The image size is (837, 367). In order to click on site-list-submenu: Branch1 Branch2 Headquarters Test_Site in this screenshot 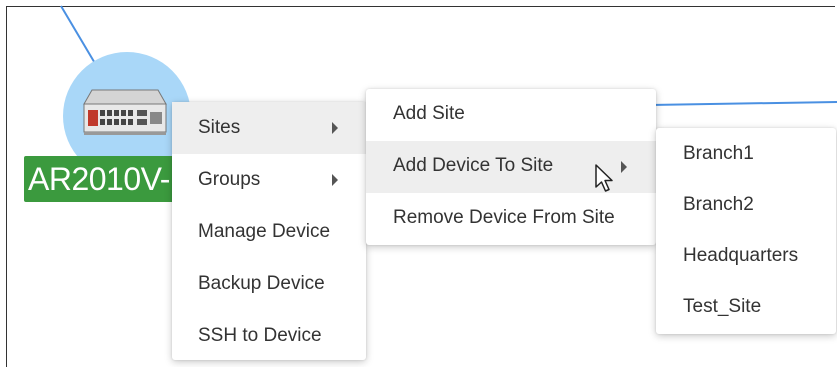, I will do `click(746, 231)`.